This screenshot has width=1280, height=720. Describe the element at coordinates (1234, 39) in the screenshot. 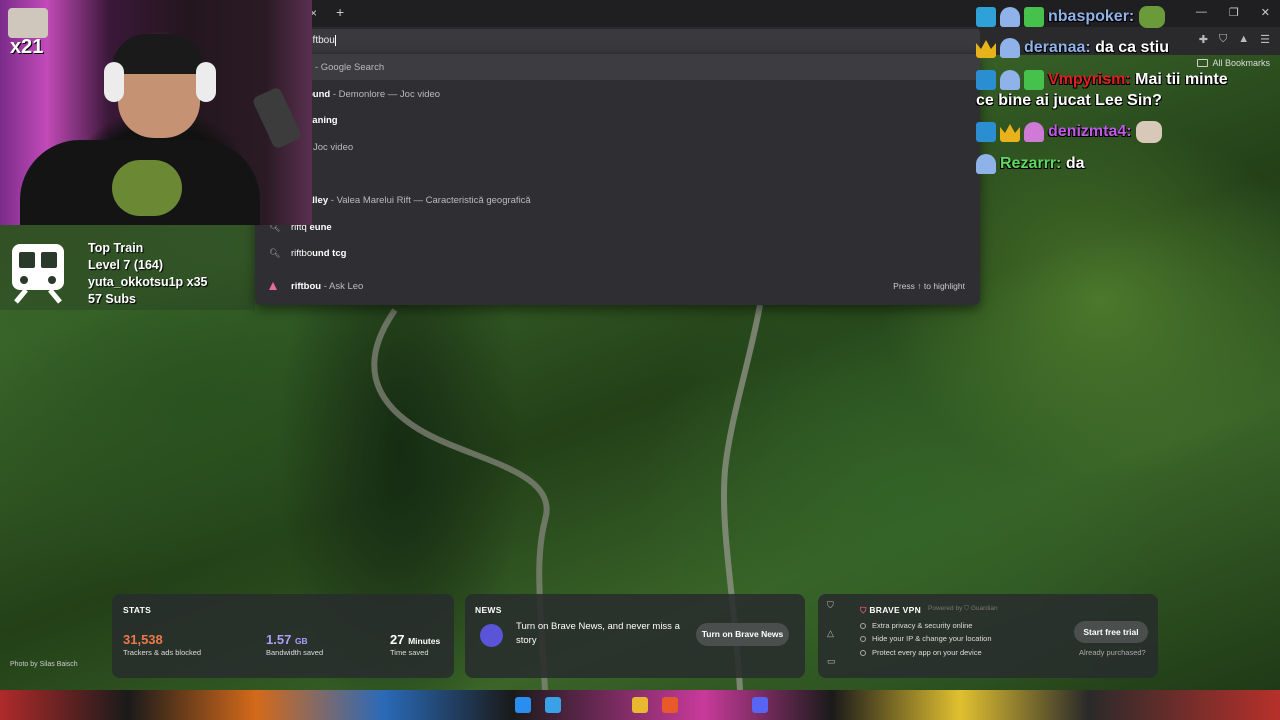

I see `toolbar-icons: ✚ ⛉ ▲ ☰` at that location.